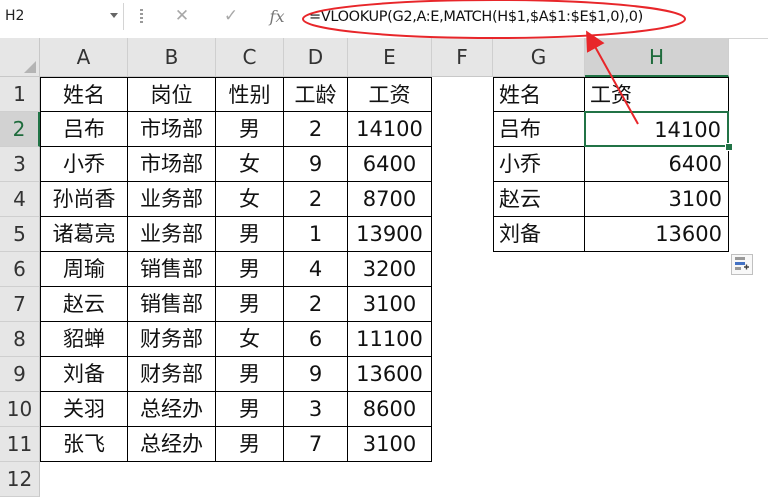 The height and width of the screenshot is (497, 768). What do you see at coordinates (539, 57) in the screenshot?
I see `column-header-g: G` at bounding box center [539, 57].